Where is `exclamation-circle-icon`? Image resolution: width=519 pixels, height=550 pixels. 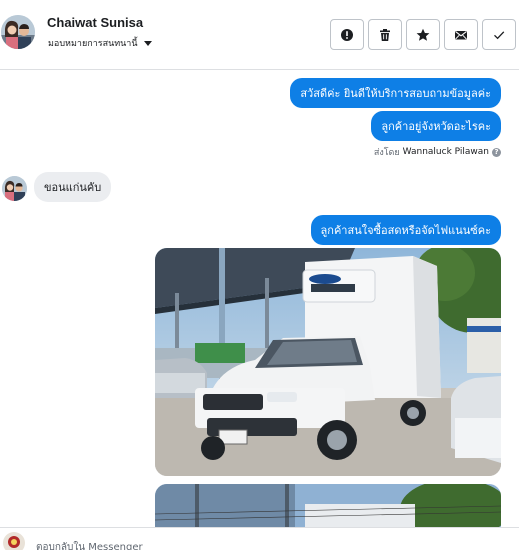
exclamation-circle-icon is located at coordinates (347, 34).